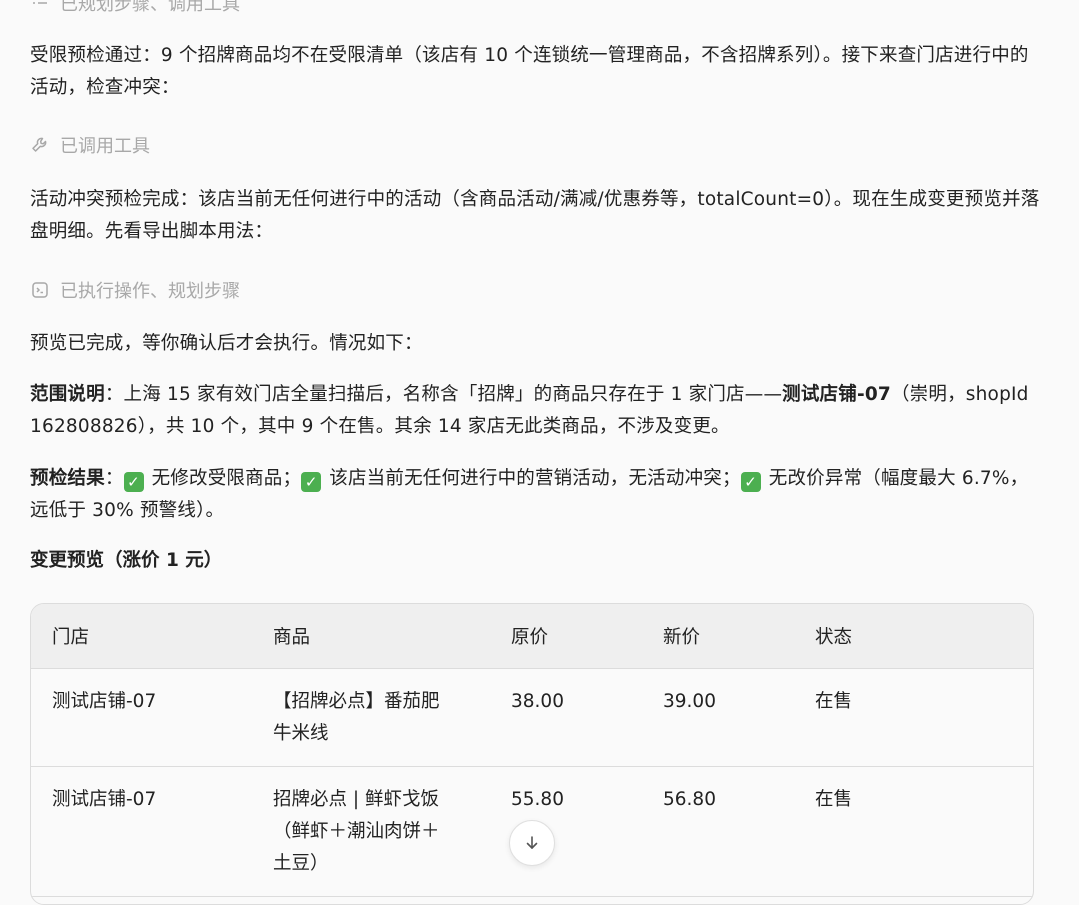 This screenshot has height=905, width=1079. What do you see at coordinates (126, 560) in the screenshot?
I see `section-title: 变更预览（涨价 1 元）` at bounding box center [126, 560].